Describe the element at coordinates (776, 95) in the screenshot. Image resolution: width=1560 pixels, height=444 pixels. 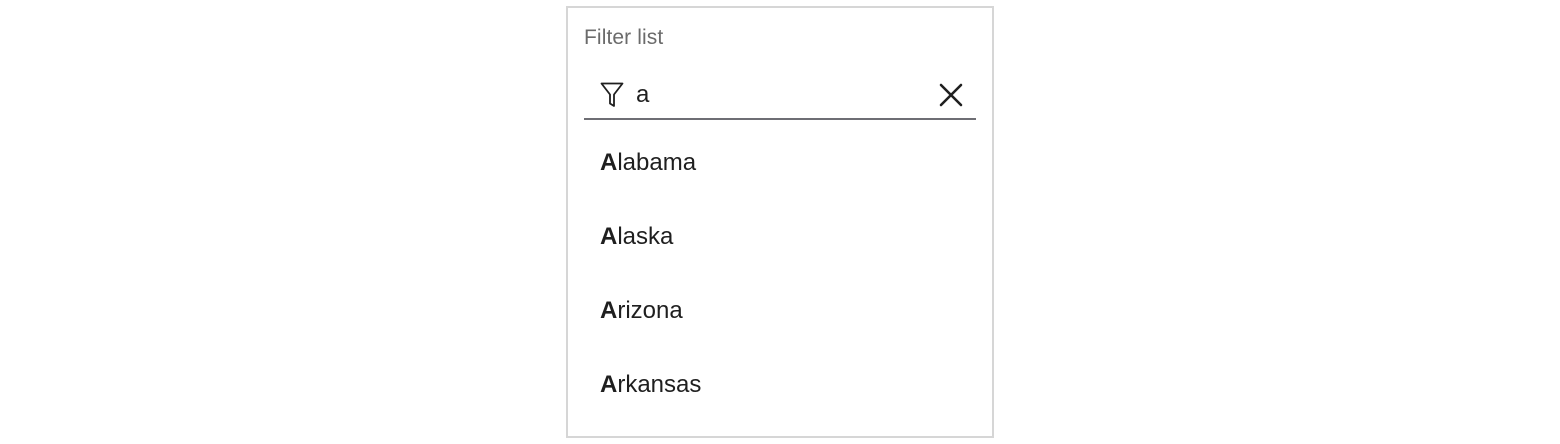
I see `filter-input` at that location.